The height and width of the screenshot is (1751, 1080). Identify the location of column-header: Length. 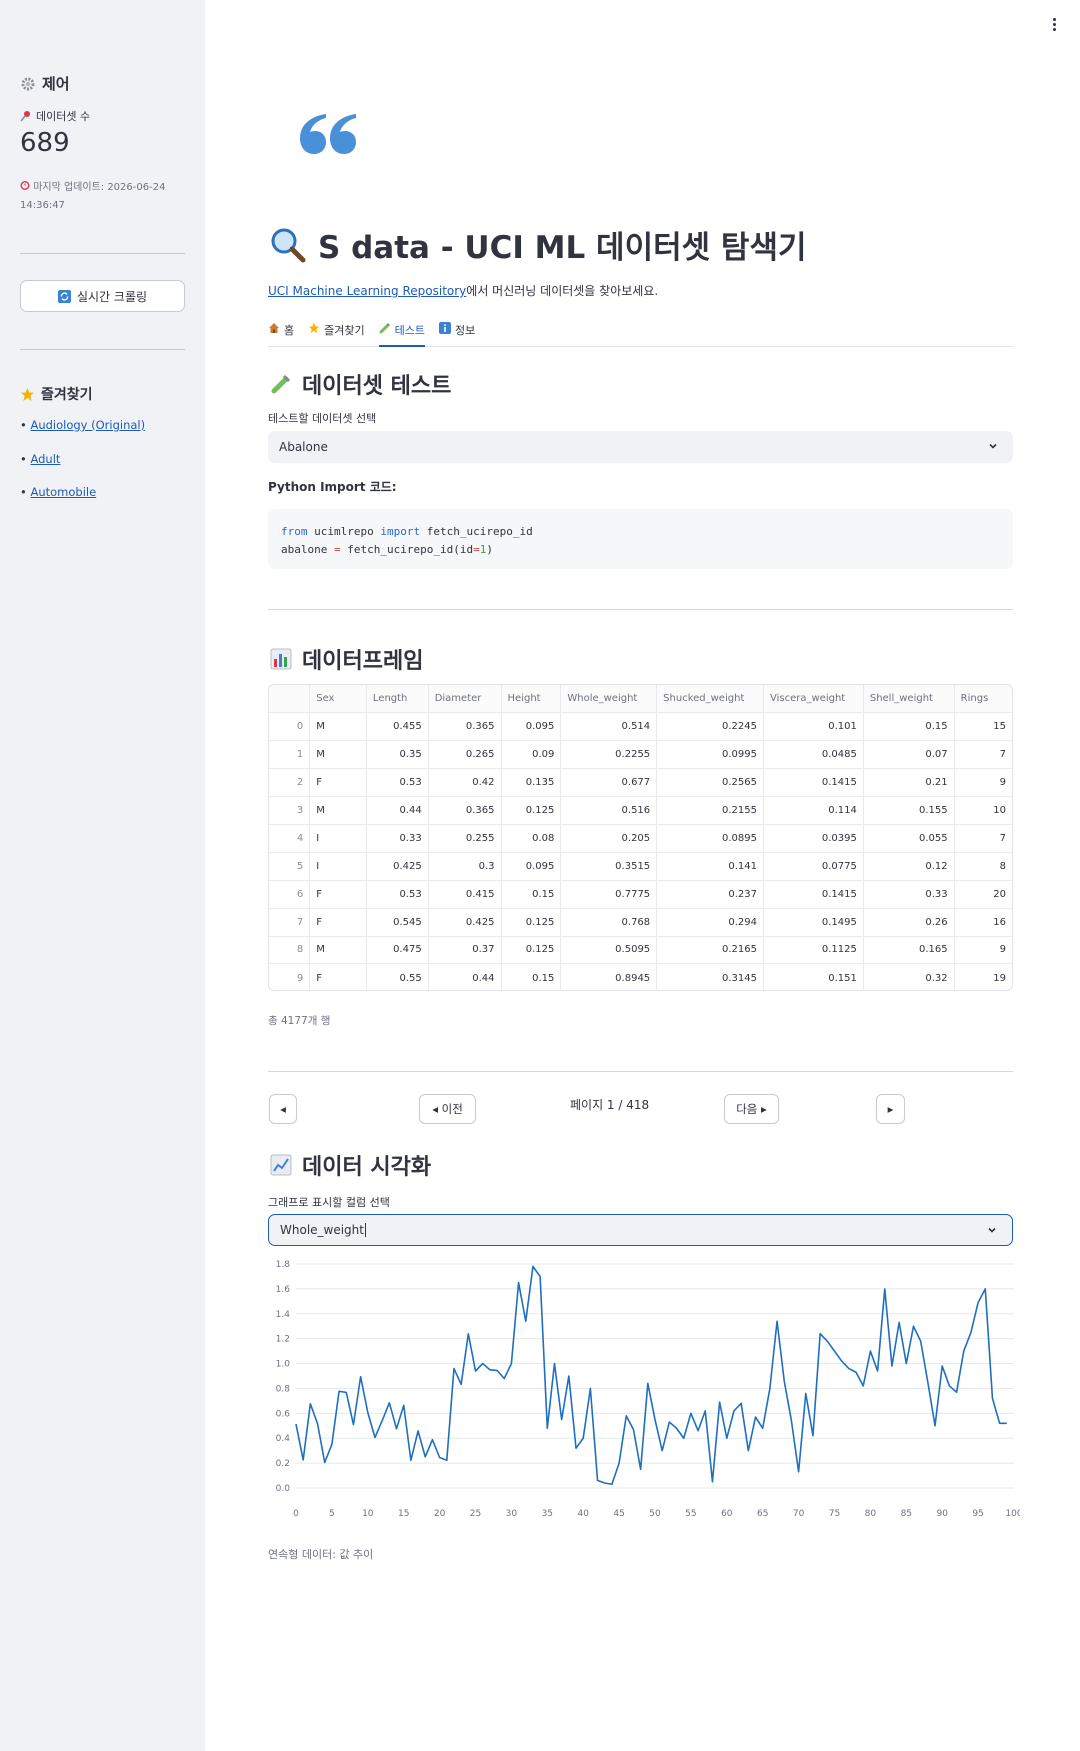
(397, 699).